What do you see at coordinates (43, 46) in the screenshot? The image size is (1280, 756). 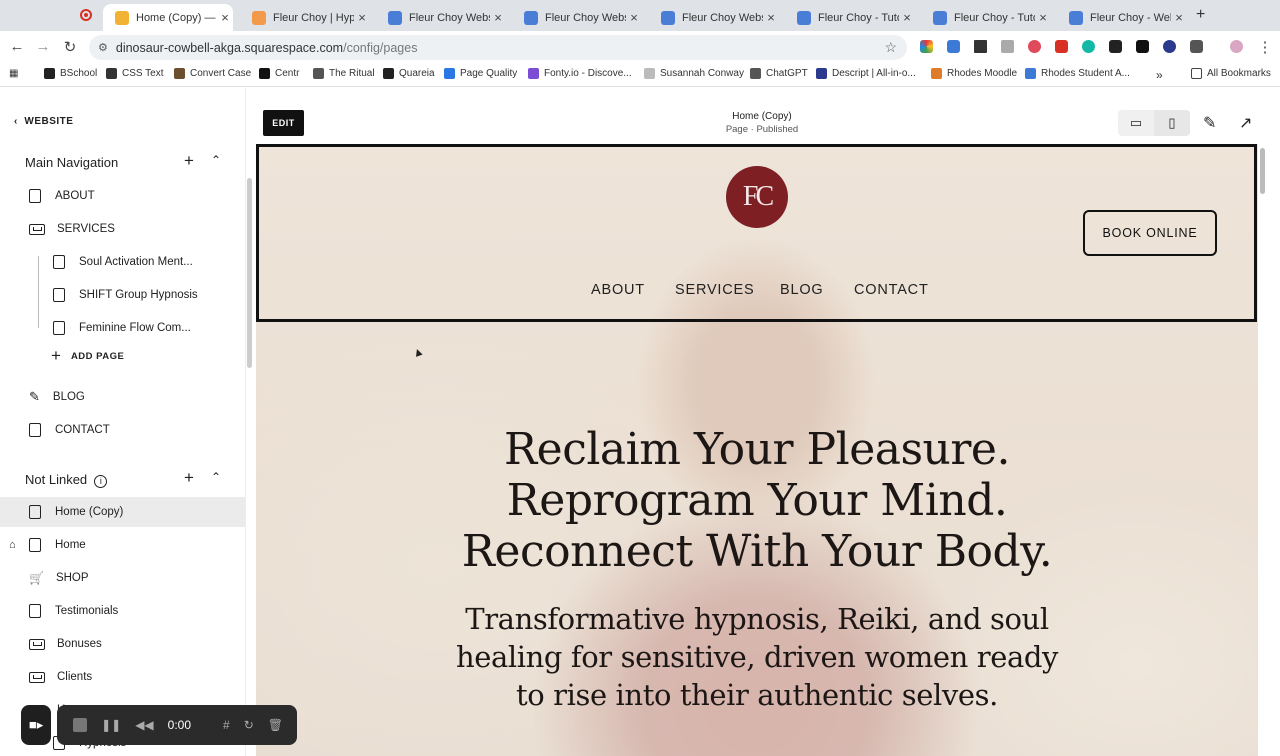 I see `forward-arrow-icon: →` at bounding box center [43, 46].